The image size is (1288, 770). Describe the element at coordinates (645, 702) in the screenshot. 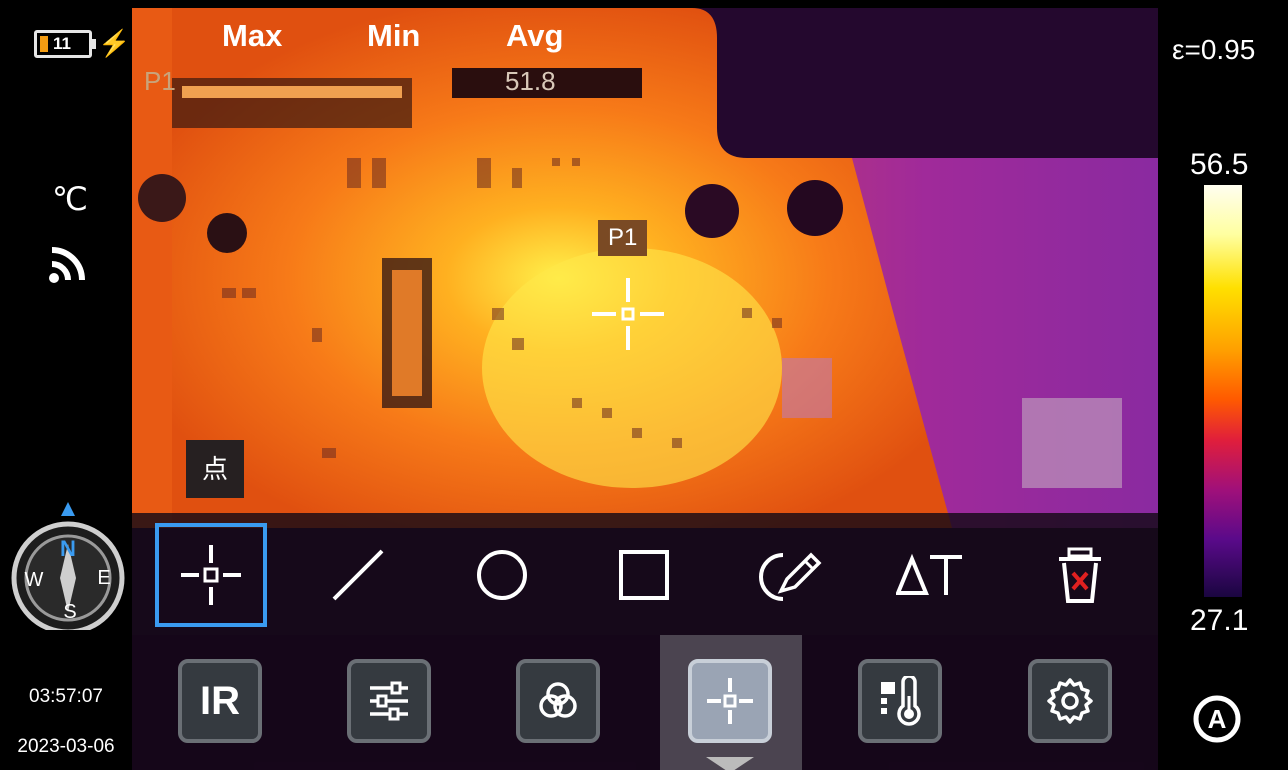

I see `main-menu-bar: IR` at that location.